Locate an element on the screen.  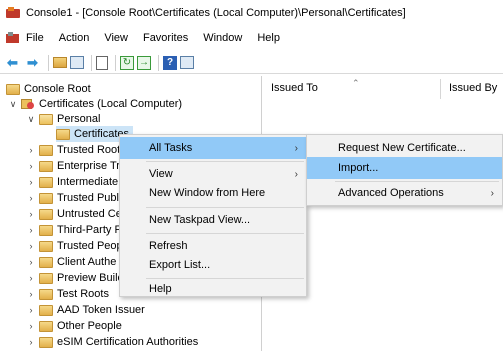
menu-item-label: Advanced Operations is located at coordinates (391, 193).